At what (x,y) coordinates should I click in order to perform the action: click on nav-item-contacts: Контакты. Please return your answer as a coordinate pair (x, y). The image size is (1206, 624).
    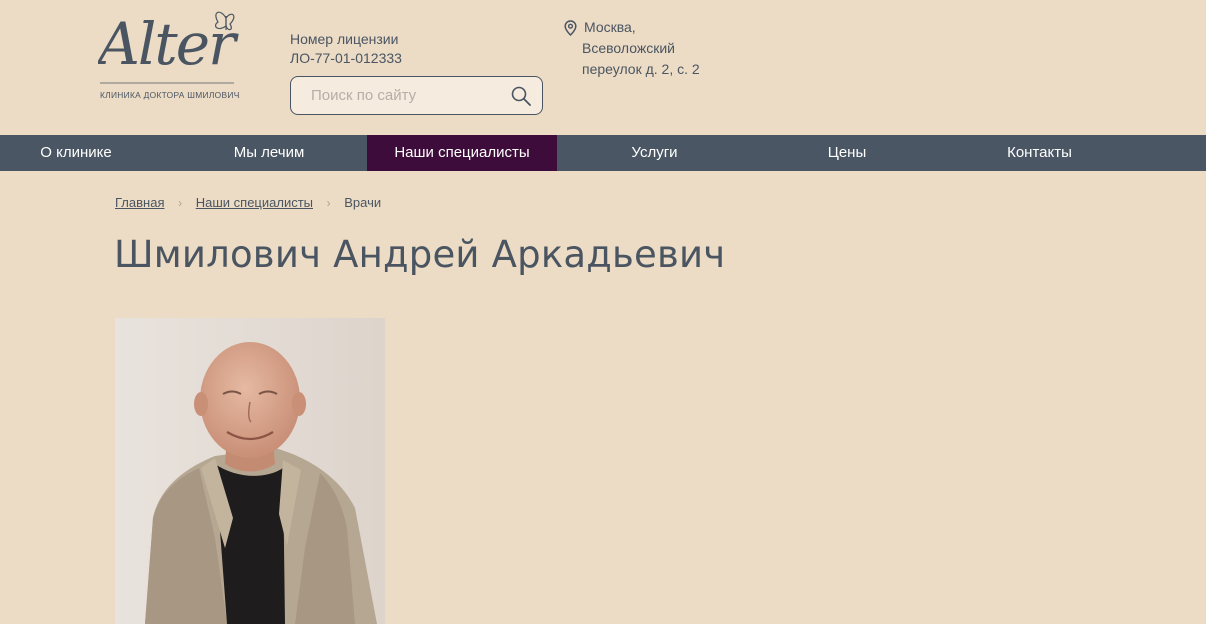
    Looking at the image, I should click on (1039, 153).